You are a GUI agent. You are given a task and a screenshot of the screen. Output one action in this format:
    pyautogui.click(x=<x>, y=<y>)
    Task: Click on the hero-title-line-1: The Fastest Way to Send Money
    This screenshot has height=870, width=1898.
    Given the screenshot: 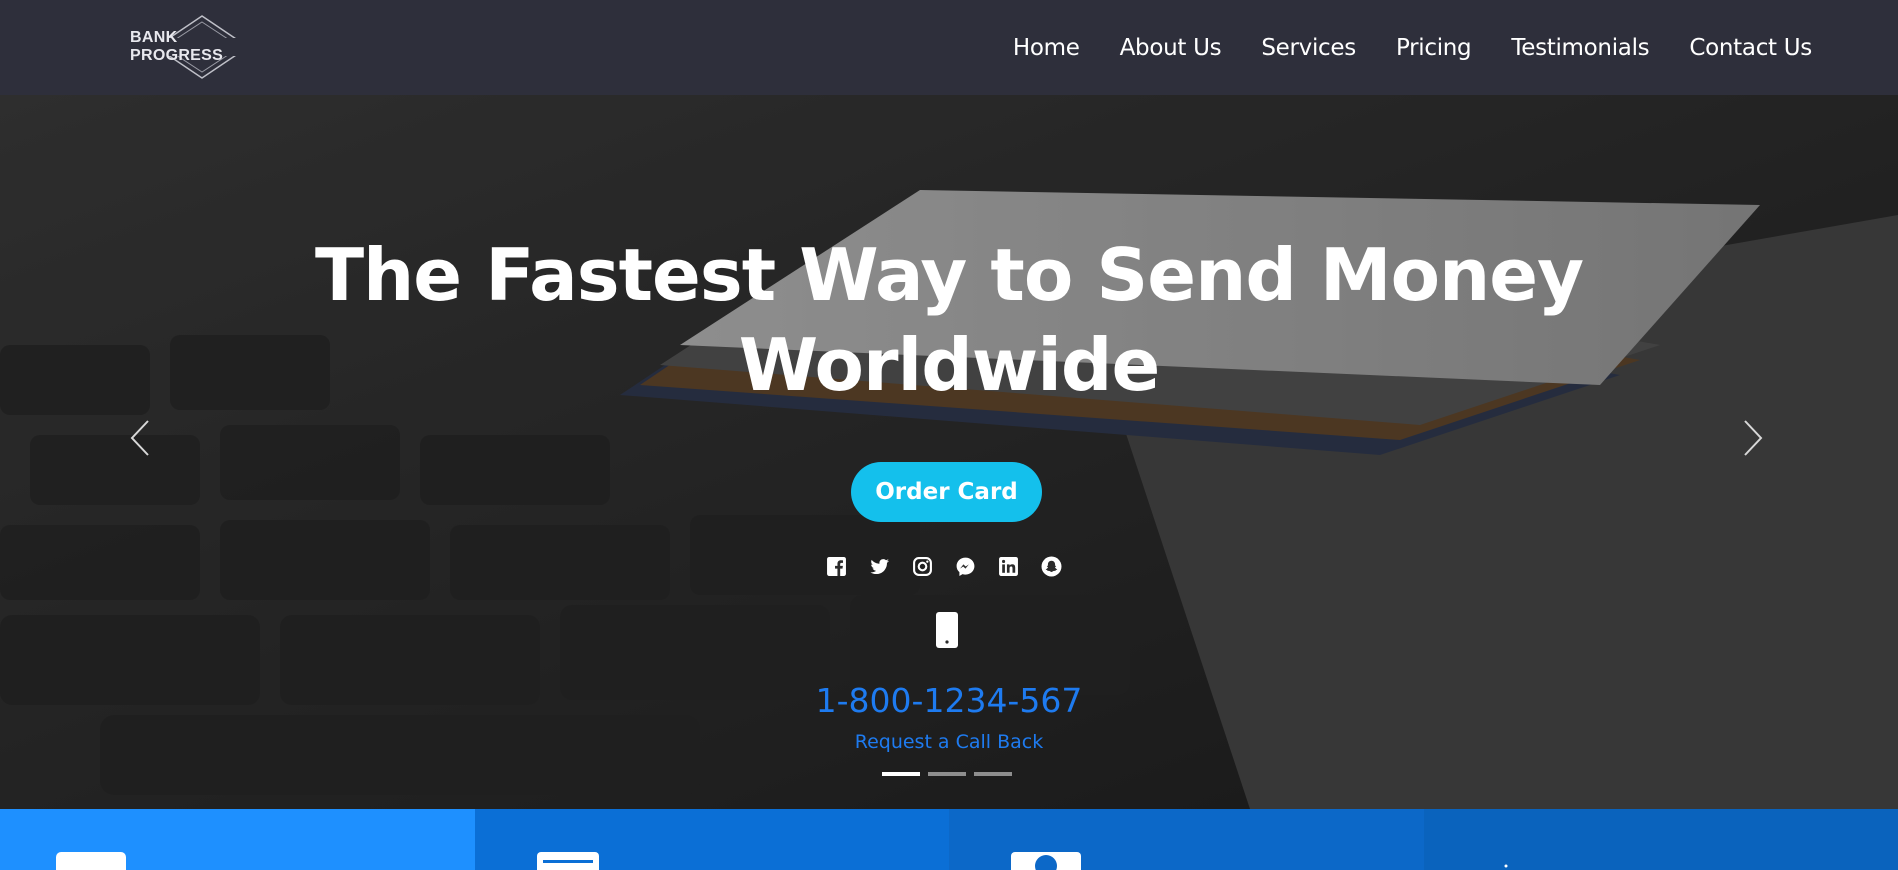 What is the action you would take?
    pyautogui.click(x=949, y=275)
    